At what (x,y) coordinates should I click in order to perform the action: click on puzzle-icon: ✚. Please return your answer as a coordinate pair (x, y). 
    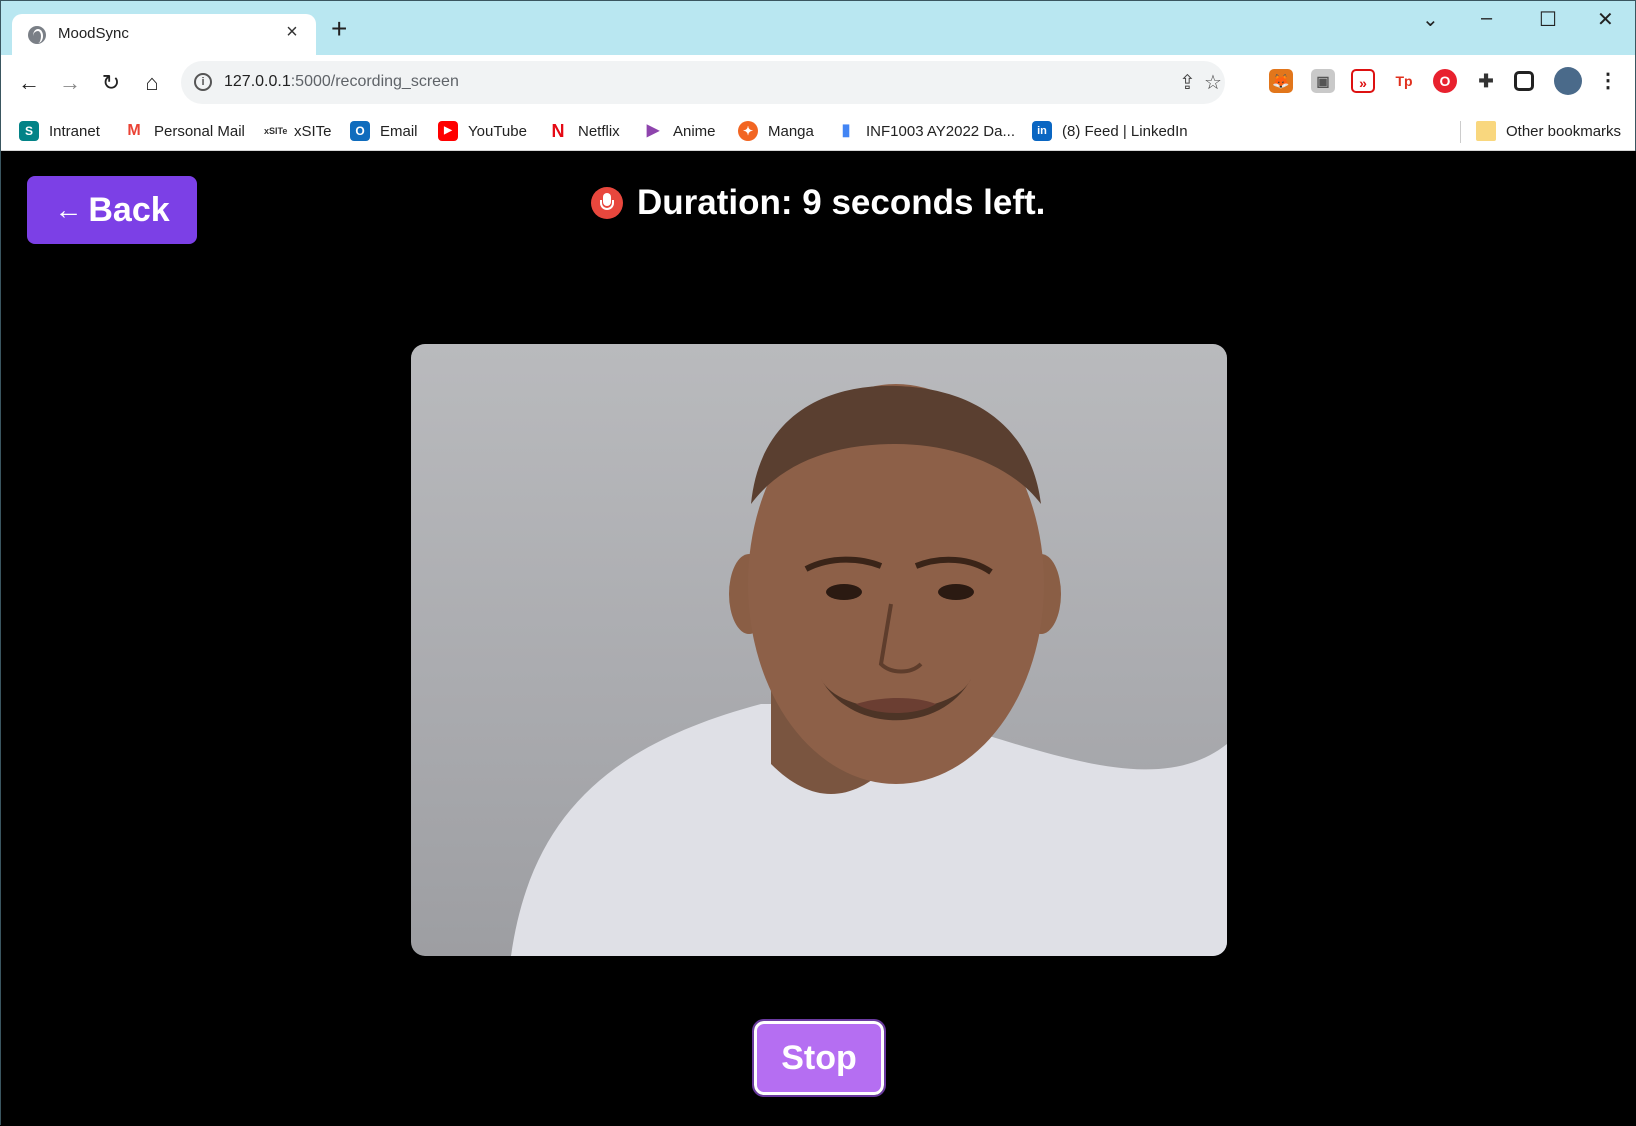
    Looking at the image, I should click on (1486, 81).